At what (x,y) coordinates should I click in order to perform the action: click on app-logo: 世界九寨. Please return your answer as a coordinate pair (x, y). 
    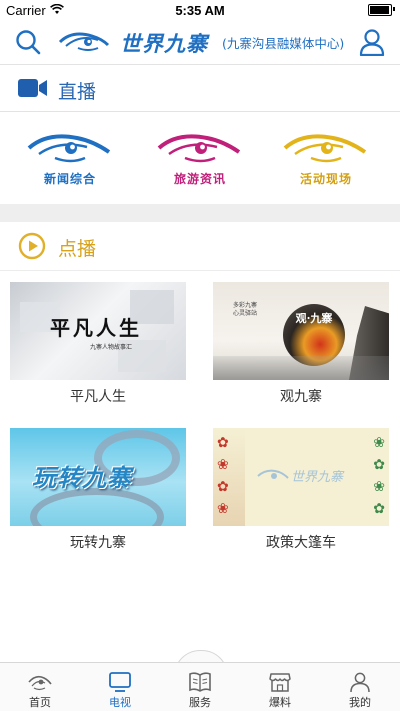
    Looking at the image, I should click on (138, 42).